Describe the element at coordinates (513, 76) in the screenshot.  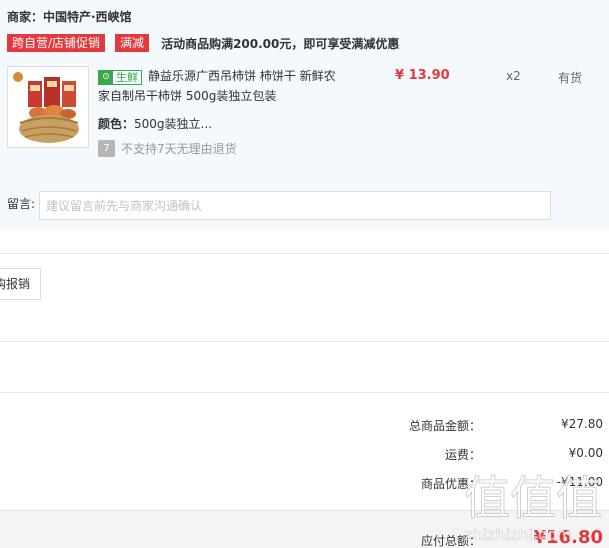
I see `product-quantity: x2` at that location.